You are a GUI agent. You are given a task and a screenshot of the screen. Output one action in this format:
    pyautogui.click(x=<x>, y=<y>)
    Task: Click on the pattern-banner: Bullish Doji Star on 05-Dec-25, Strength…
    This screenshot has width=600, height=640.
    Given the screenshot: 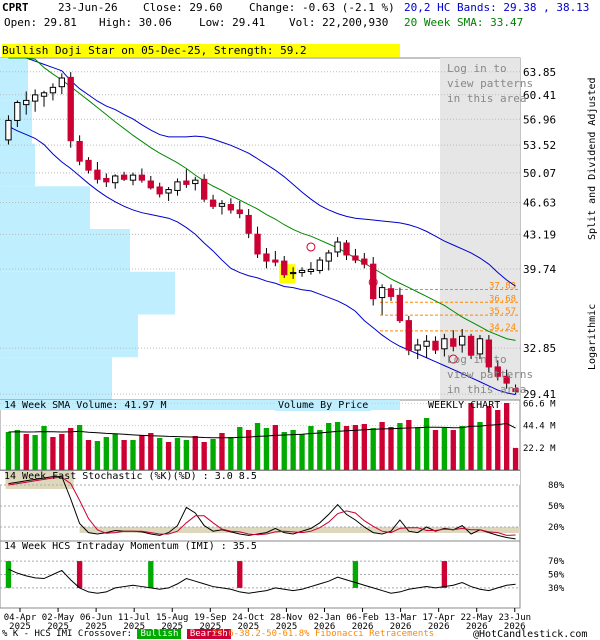 What is the action you would take?
    pyautogui.click(x=201, y=50)
    